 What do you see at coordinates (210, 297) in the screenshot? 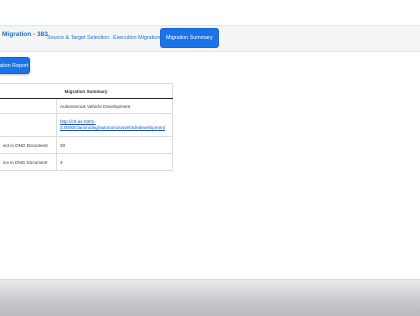
I see `taskbar` at bounding box center [210, 297].